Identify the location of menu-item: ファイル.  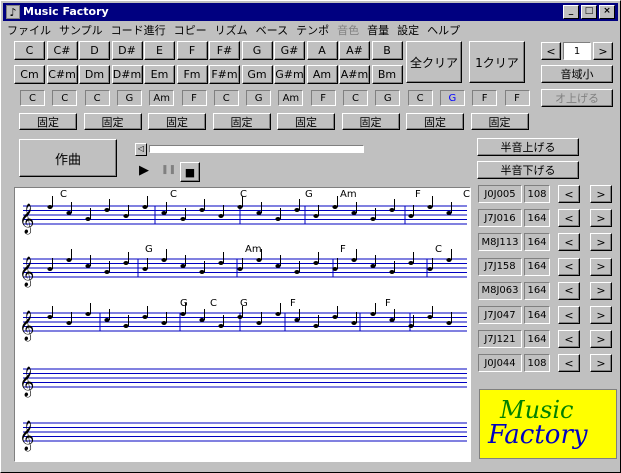
(29, 31).